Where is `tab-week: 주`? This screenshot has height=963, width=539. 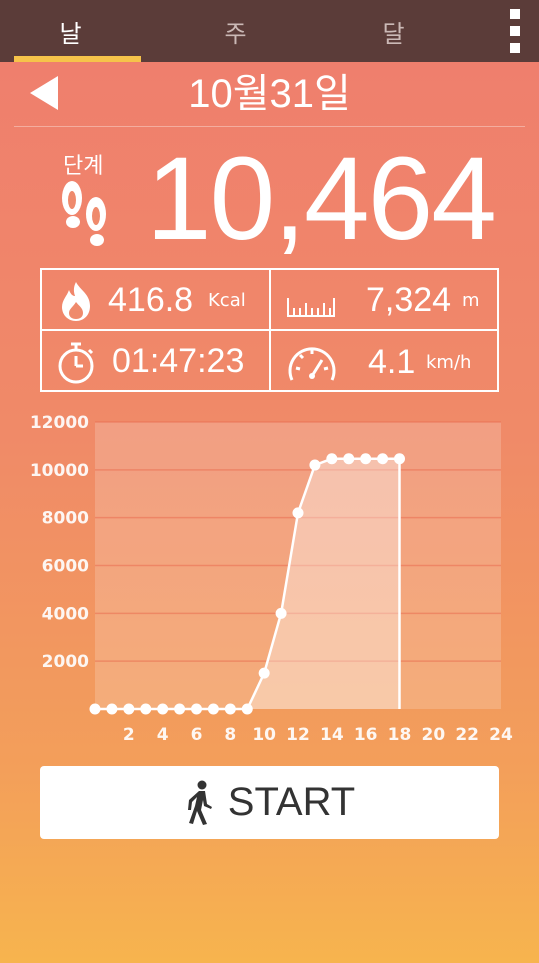 tab-week: 주 is located at coordinates (235, 31).